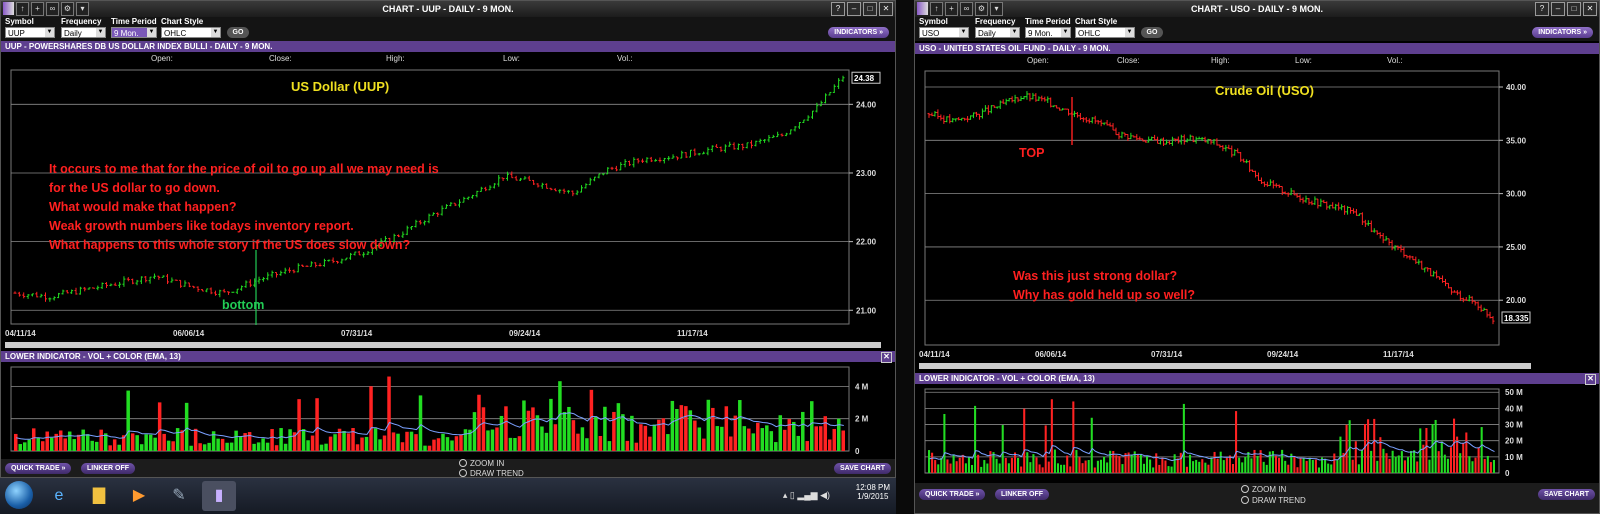  Describe the element at coordinates (59, 496) in the screenshot. I see `internet-explorer-icon: e` at that location.